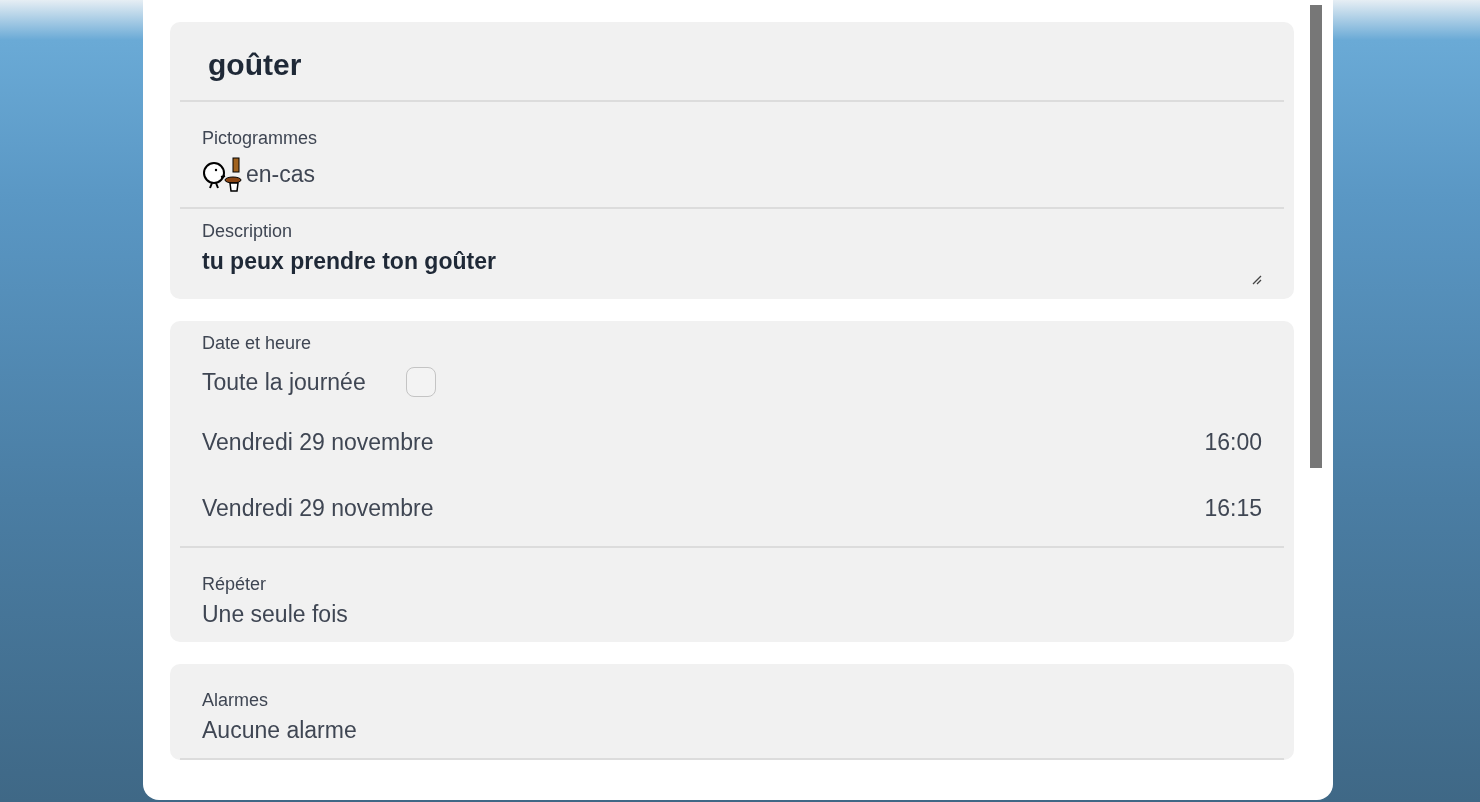  I want to click on section-label: Pictogrammes, so click(260, 138).